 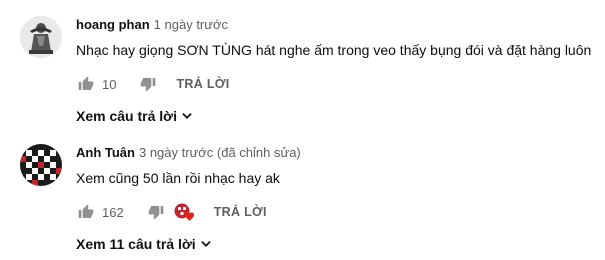 What do you see at coordinates (189, 216) in the screenshot?
I see `heart-icon` at bounding box center [189, 216].